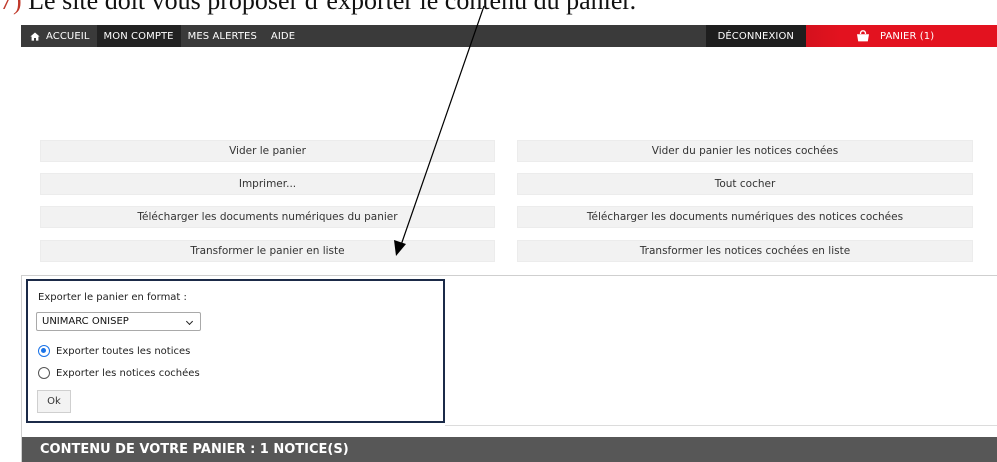 The height and width of the screenshot is (462, 997). Describe the element at coordinates (745, 251) in the screenshot. I see `to-list-checked-button: Transformer les notices cochées en liste` at that location.